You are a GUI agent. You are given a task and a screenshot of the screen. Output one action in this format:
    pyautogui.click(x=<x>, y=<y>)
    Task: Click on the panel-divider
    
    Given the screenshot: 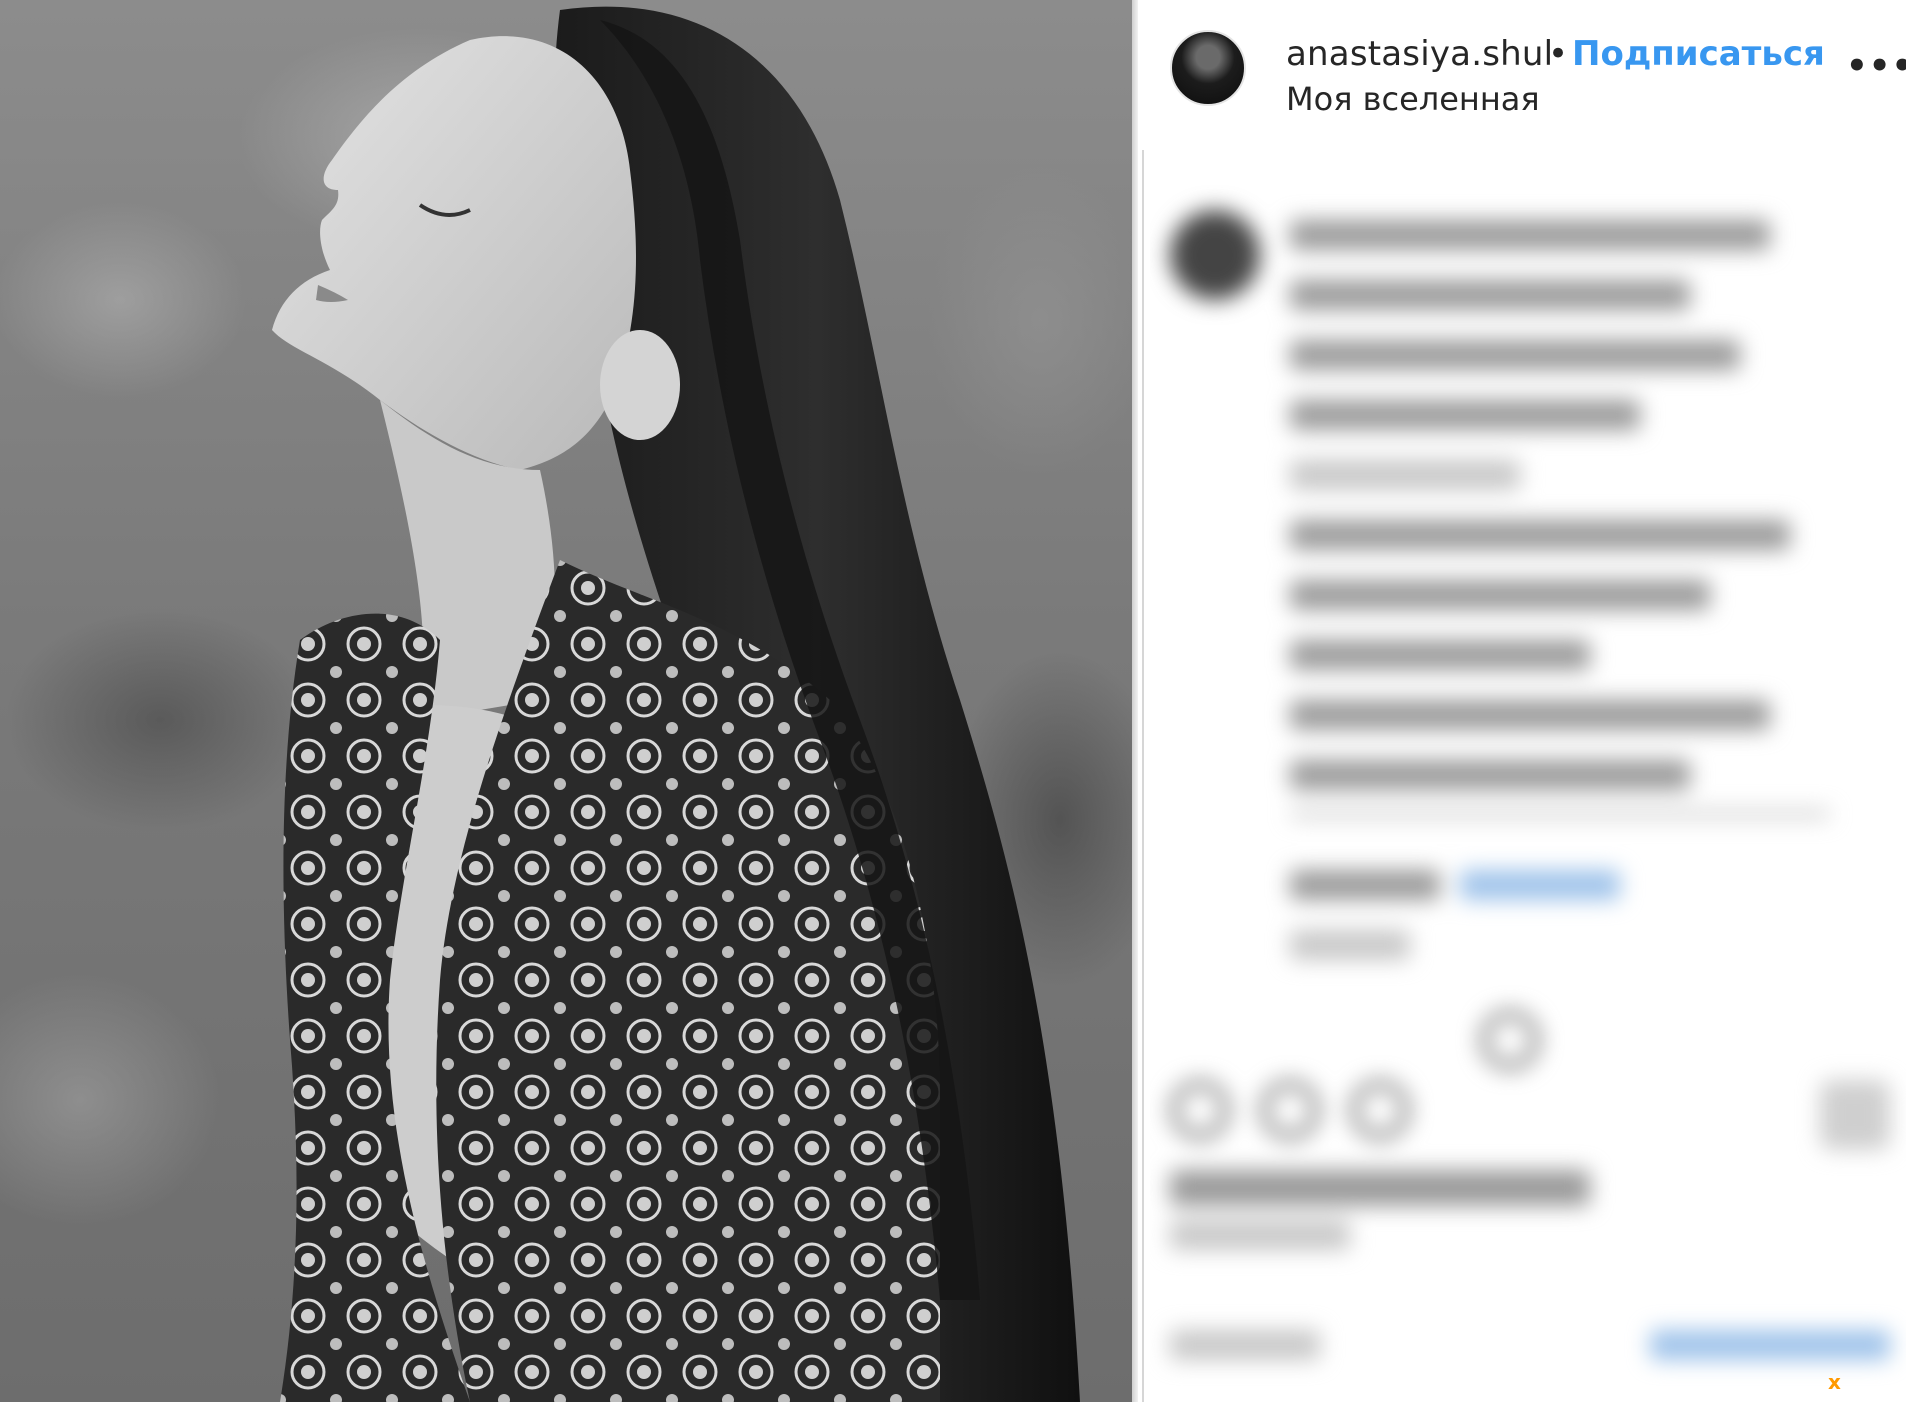 What is the action you would take?
    pyautogui.click(x=1135, y=701)
    